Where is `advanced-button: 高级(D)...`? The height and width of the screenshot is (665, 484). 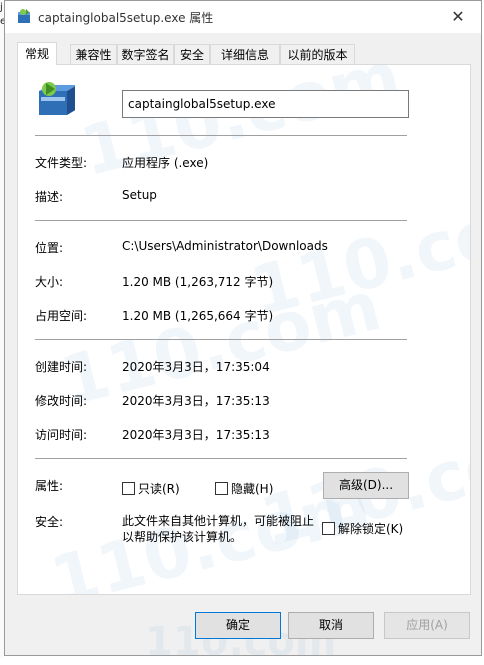 advanced-button: 高级(D)... is located at coordinates (366, 485).